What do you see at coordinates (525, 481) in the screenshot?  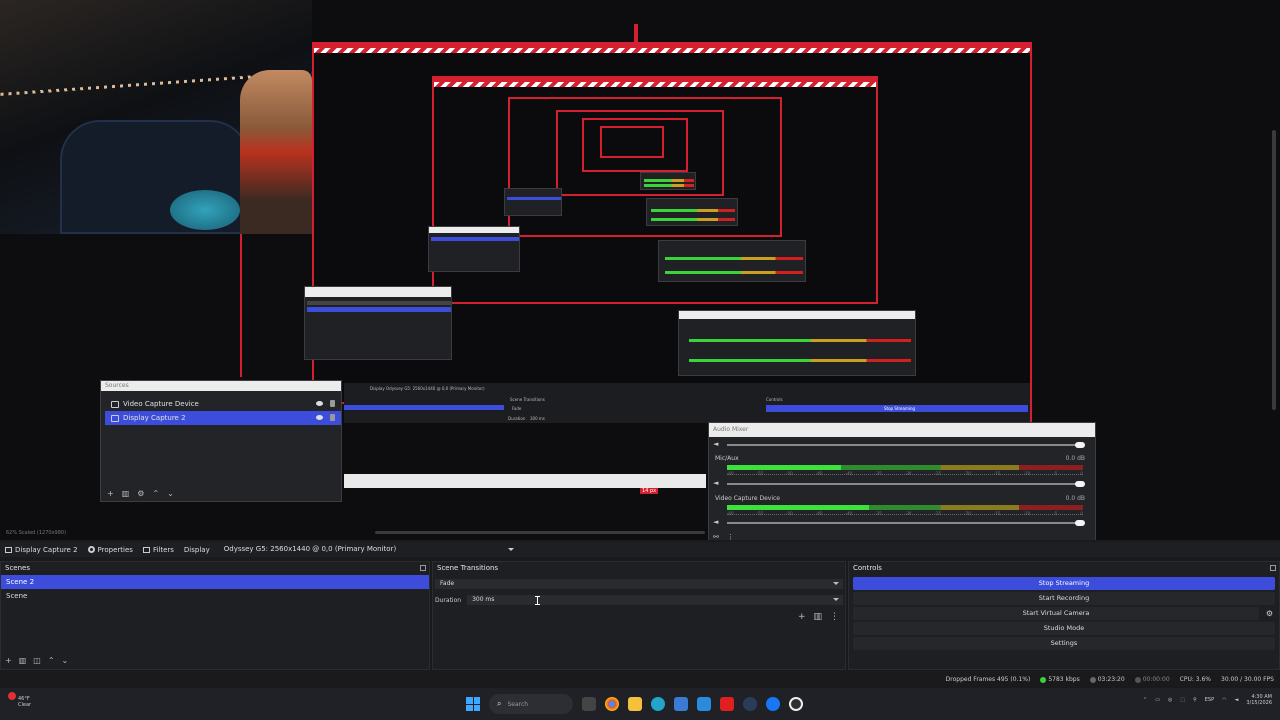 I see `nested-taskbar` at bounding box center [525, 481].